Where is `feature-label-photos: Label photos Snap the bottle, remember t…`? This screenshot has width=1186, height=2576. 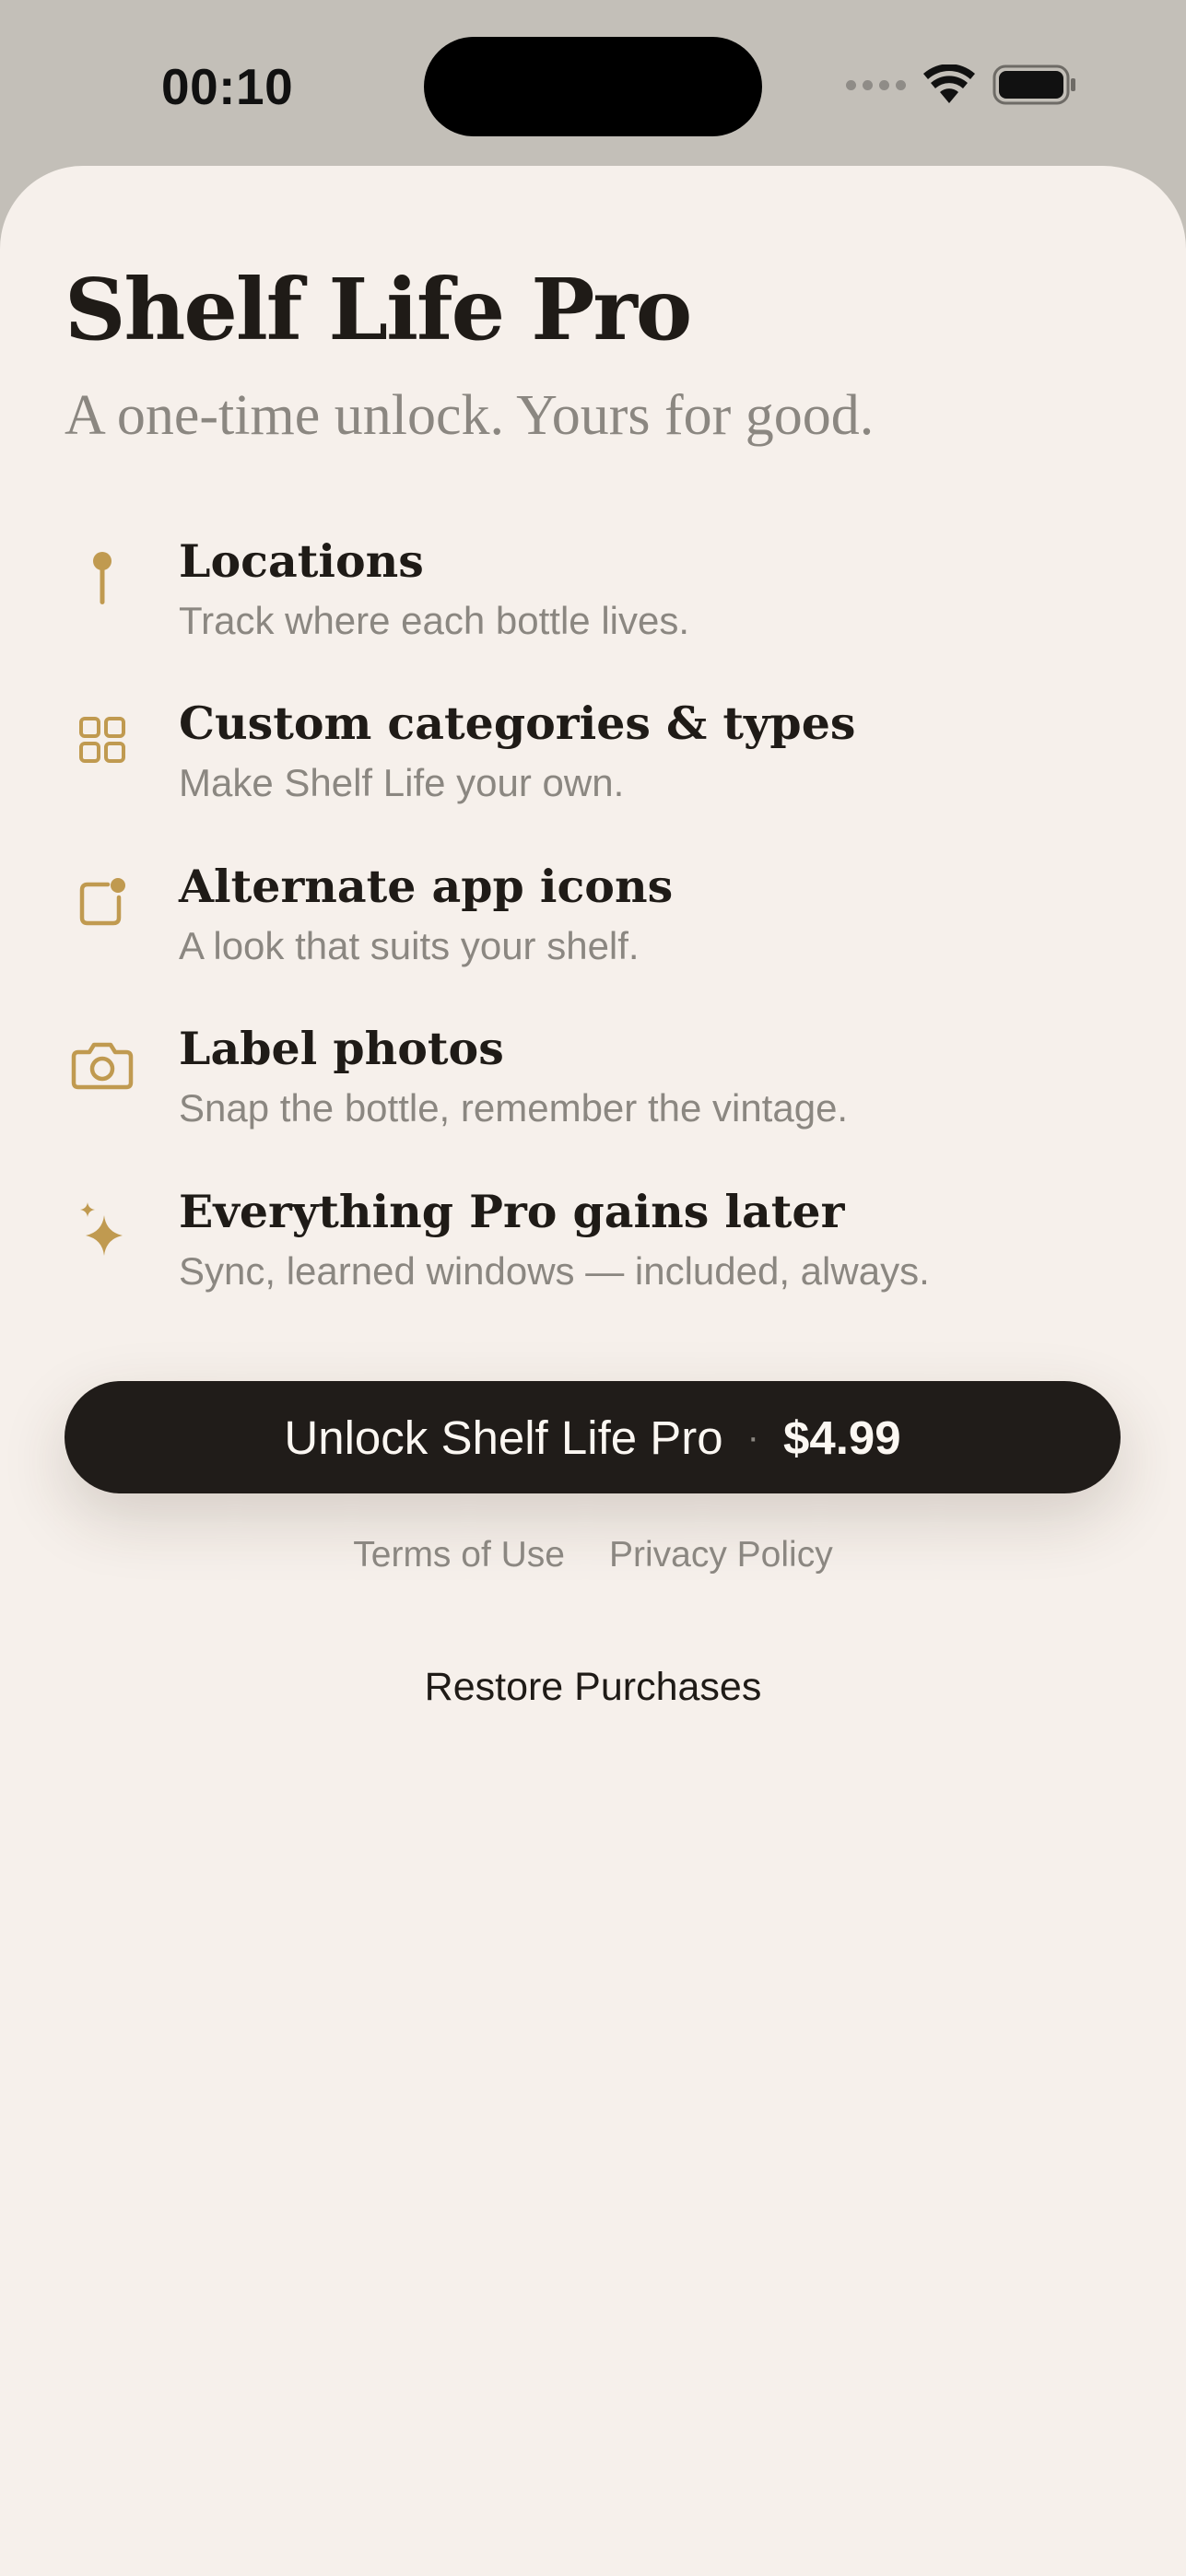
feature-label-photos: Label photos Snap the bottle, remember t… is located at coordinates (594, 1093).